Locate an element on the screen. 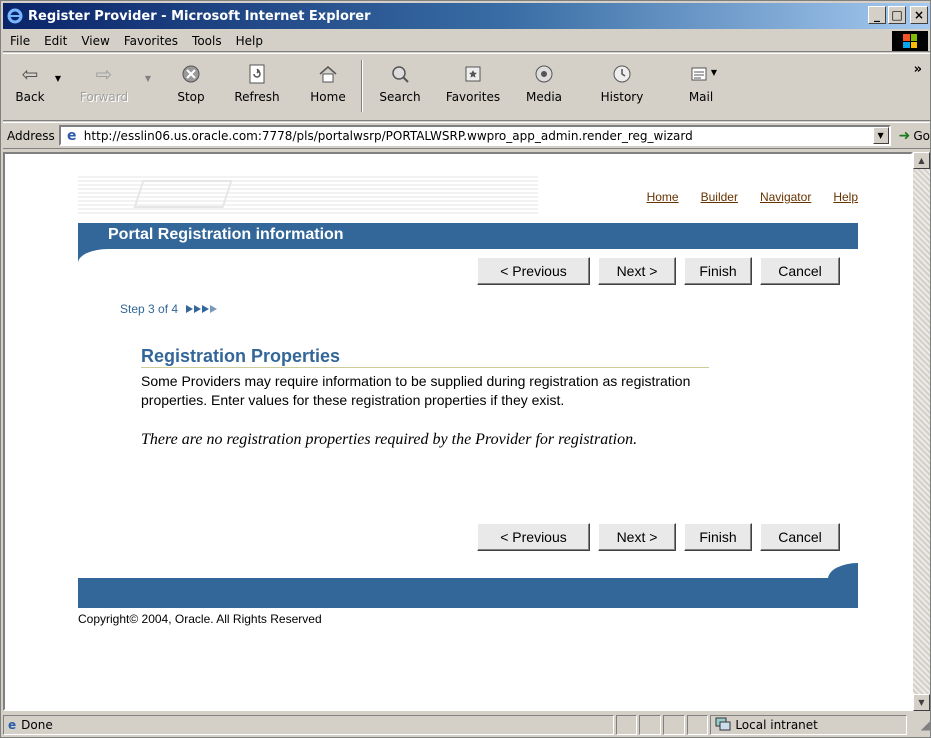  step-progress-icon is located at coordinates (202, 309).